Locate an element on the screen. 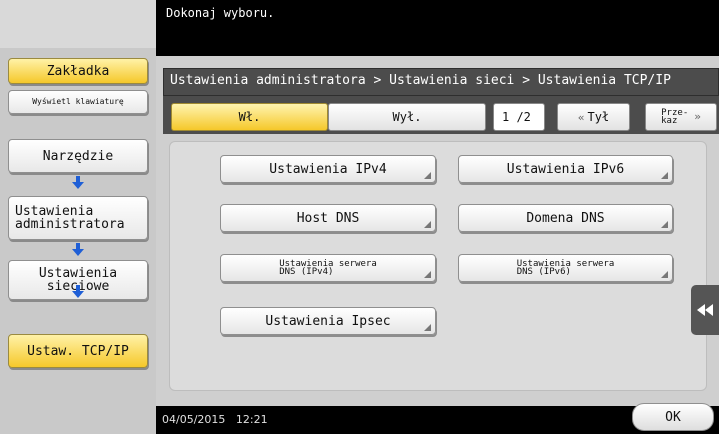 This screenshot has height=434, width=719. collapse-tab is located at coordinates (705, 310).